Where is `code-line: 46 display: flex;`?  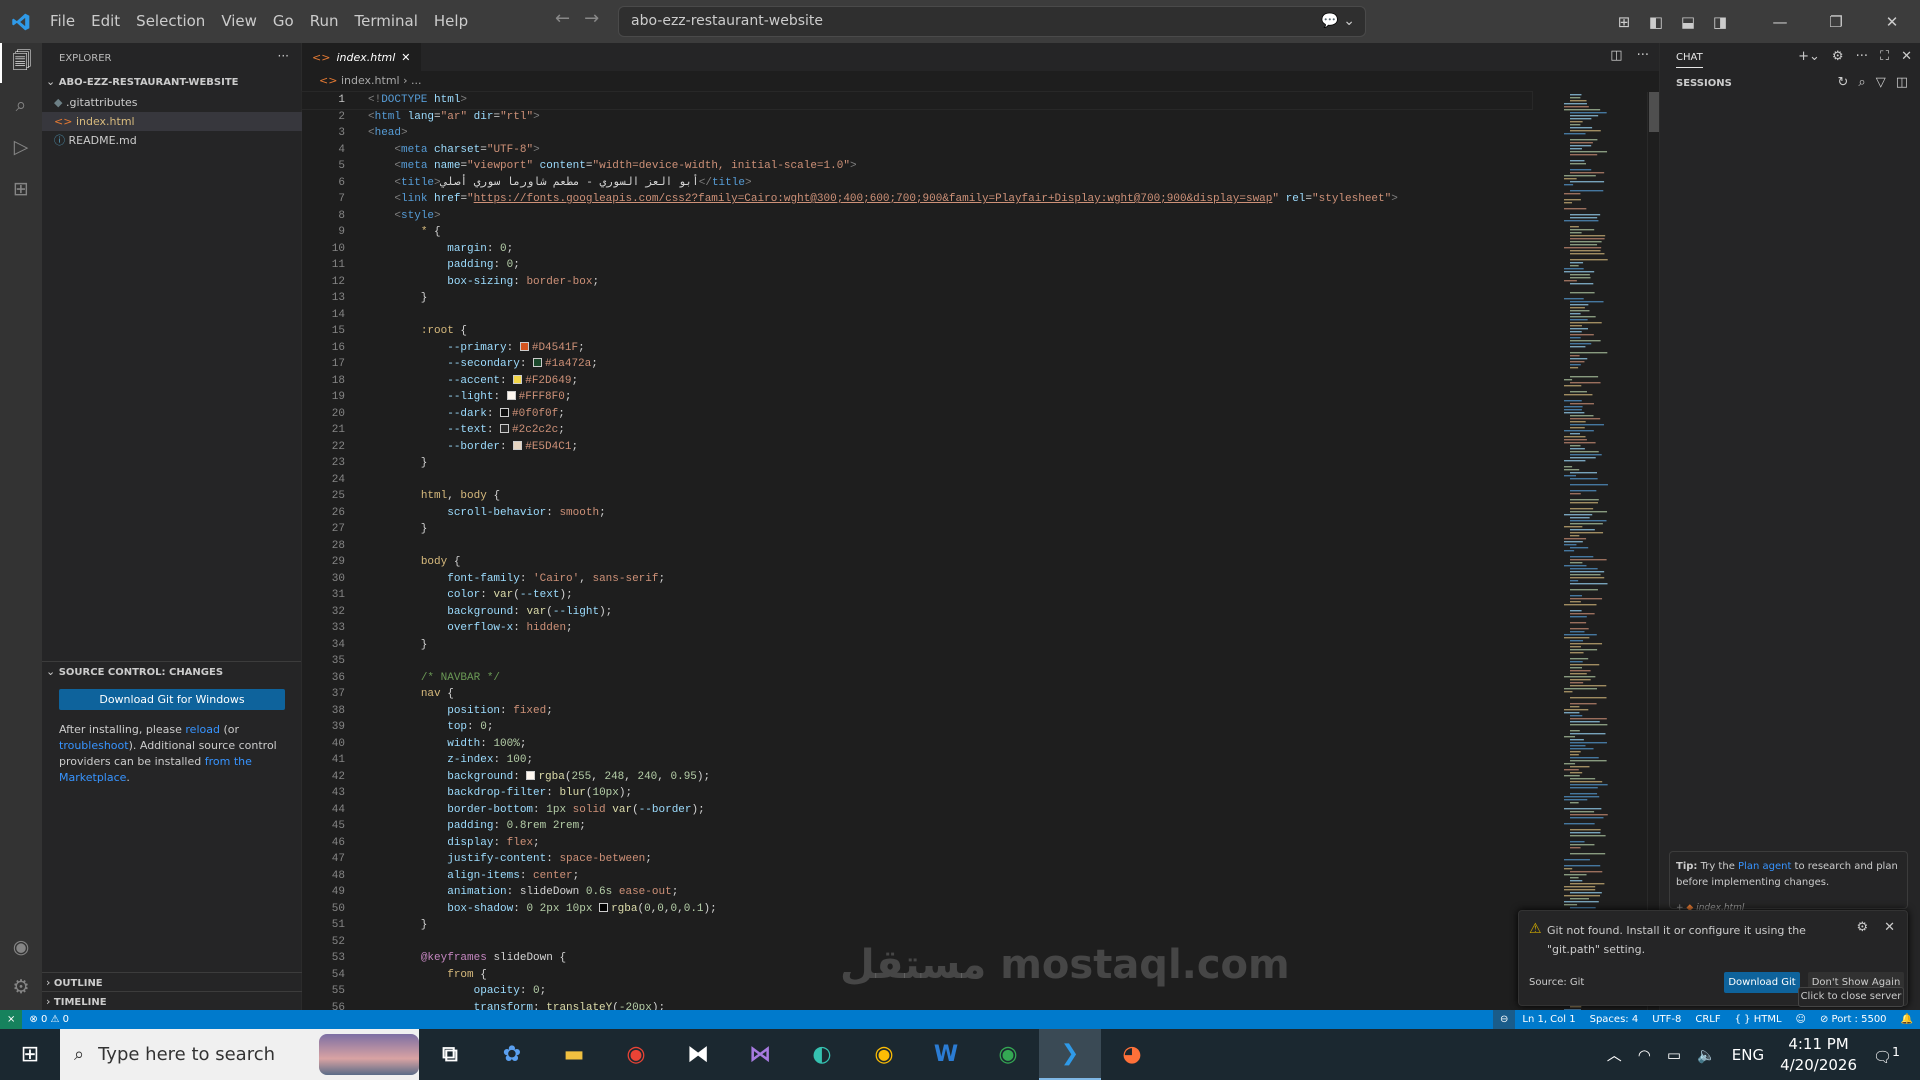
code-line: 46 display: flex; is located at coordinates (917, 843).